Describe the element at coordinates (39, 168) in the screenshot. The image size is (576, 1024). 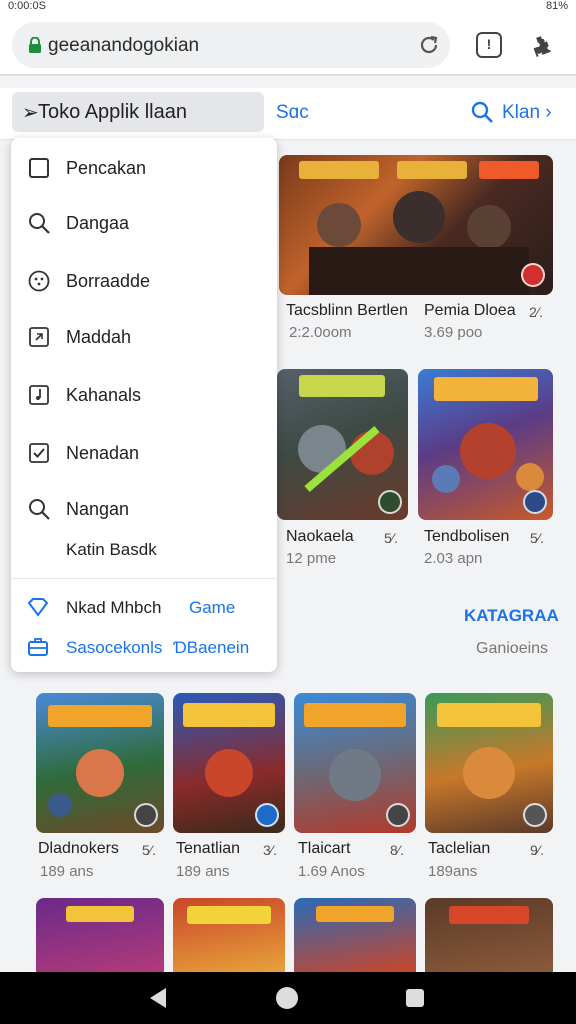
I see `checkbox-empty-icon` at that location.